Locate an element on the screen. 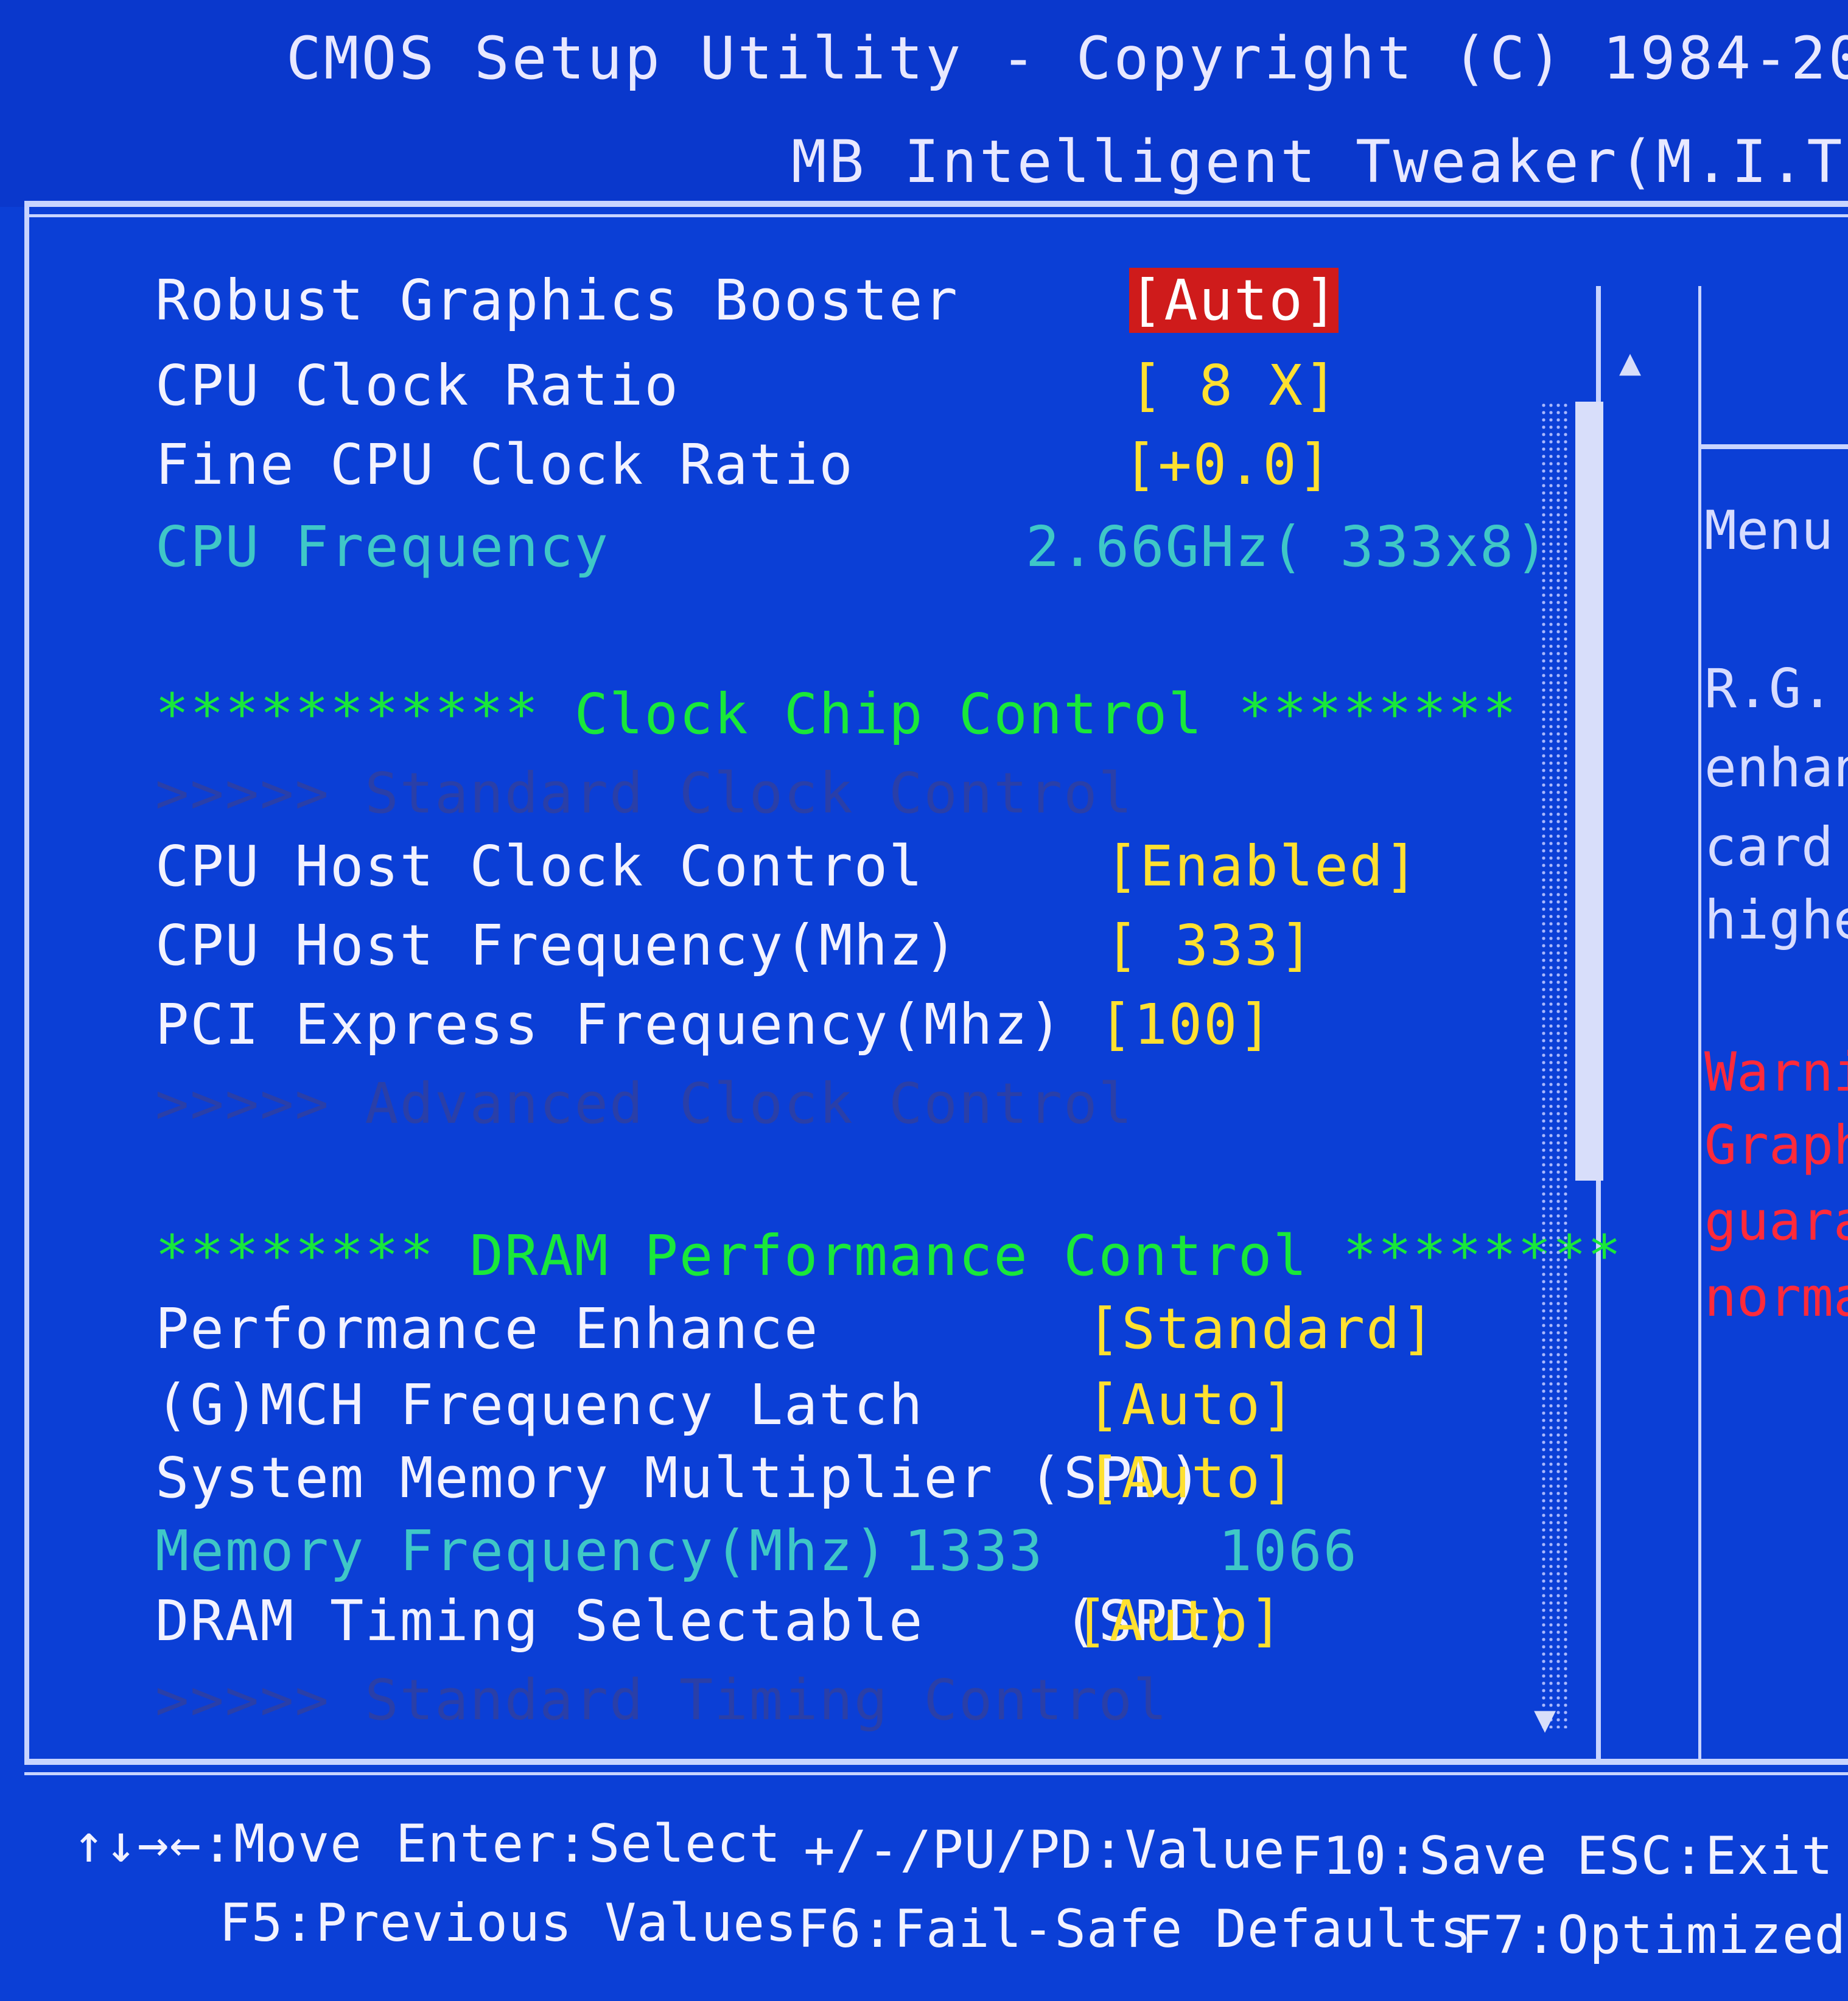 The width and height of the screenshot is (1848, 2001). help-menu-label: Menu is located at coordinates (1768, 531).